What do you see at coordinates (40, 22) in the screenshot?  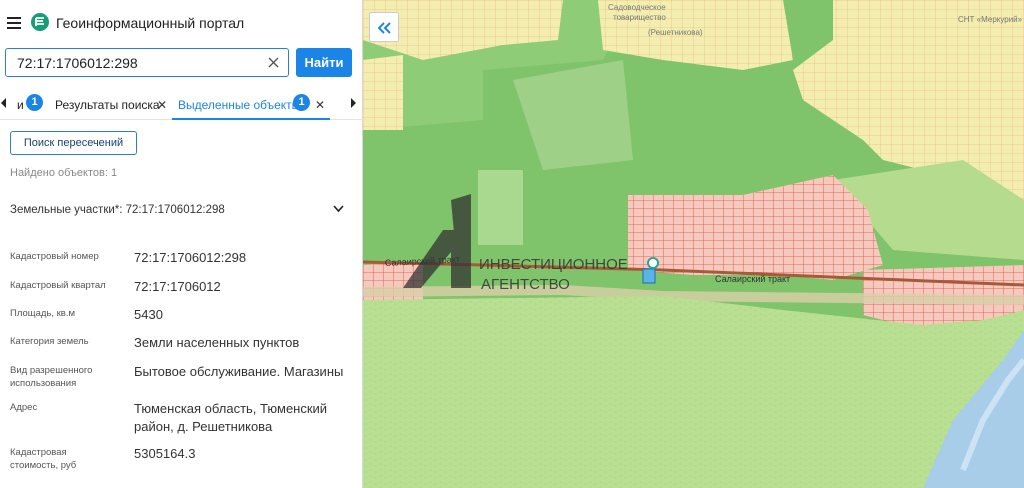 I see `portal-logo-icon` at bounding box center [40, 22].